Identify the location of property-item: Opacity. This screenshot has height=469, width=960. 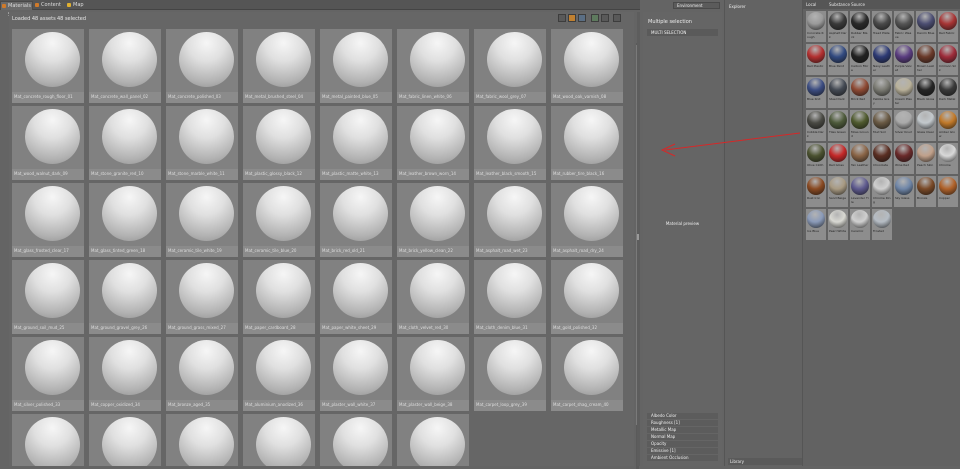
(682, 444).